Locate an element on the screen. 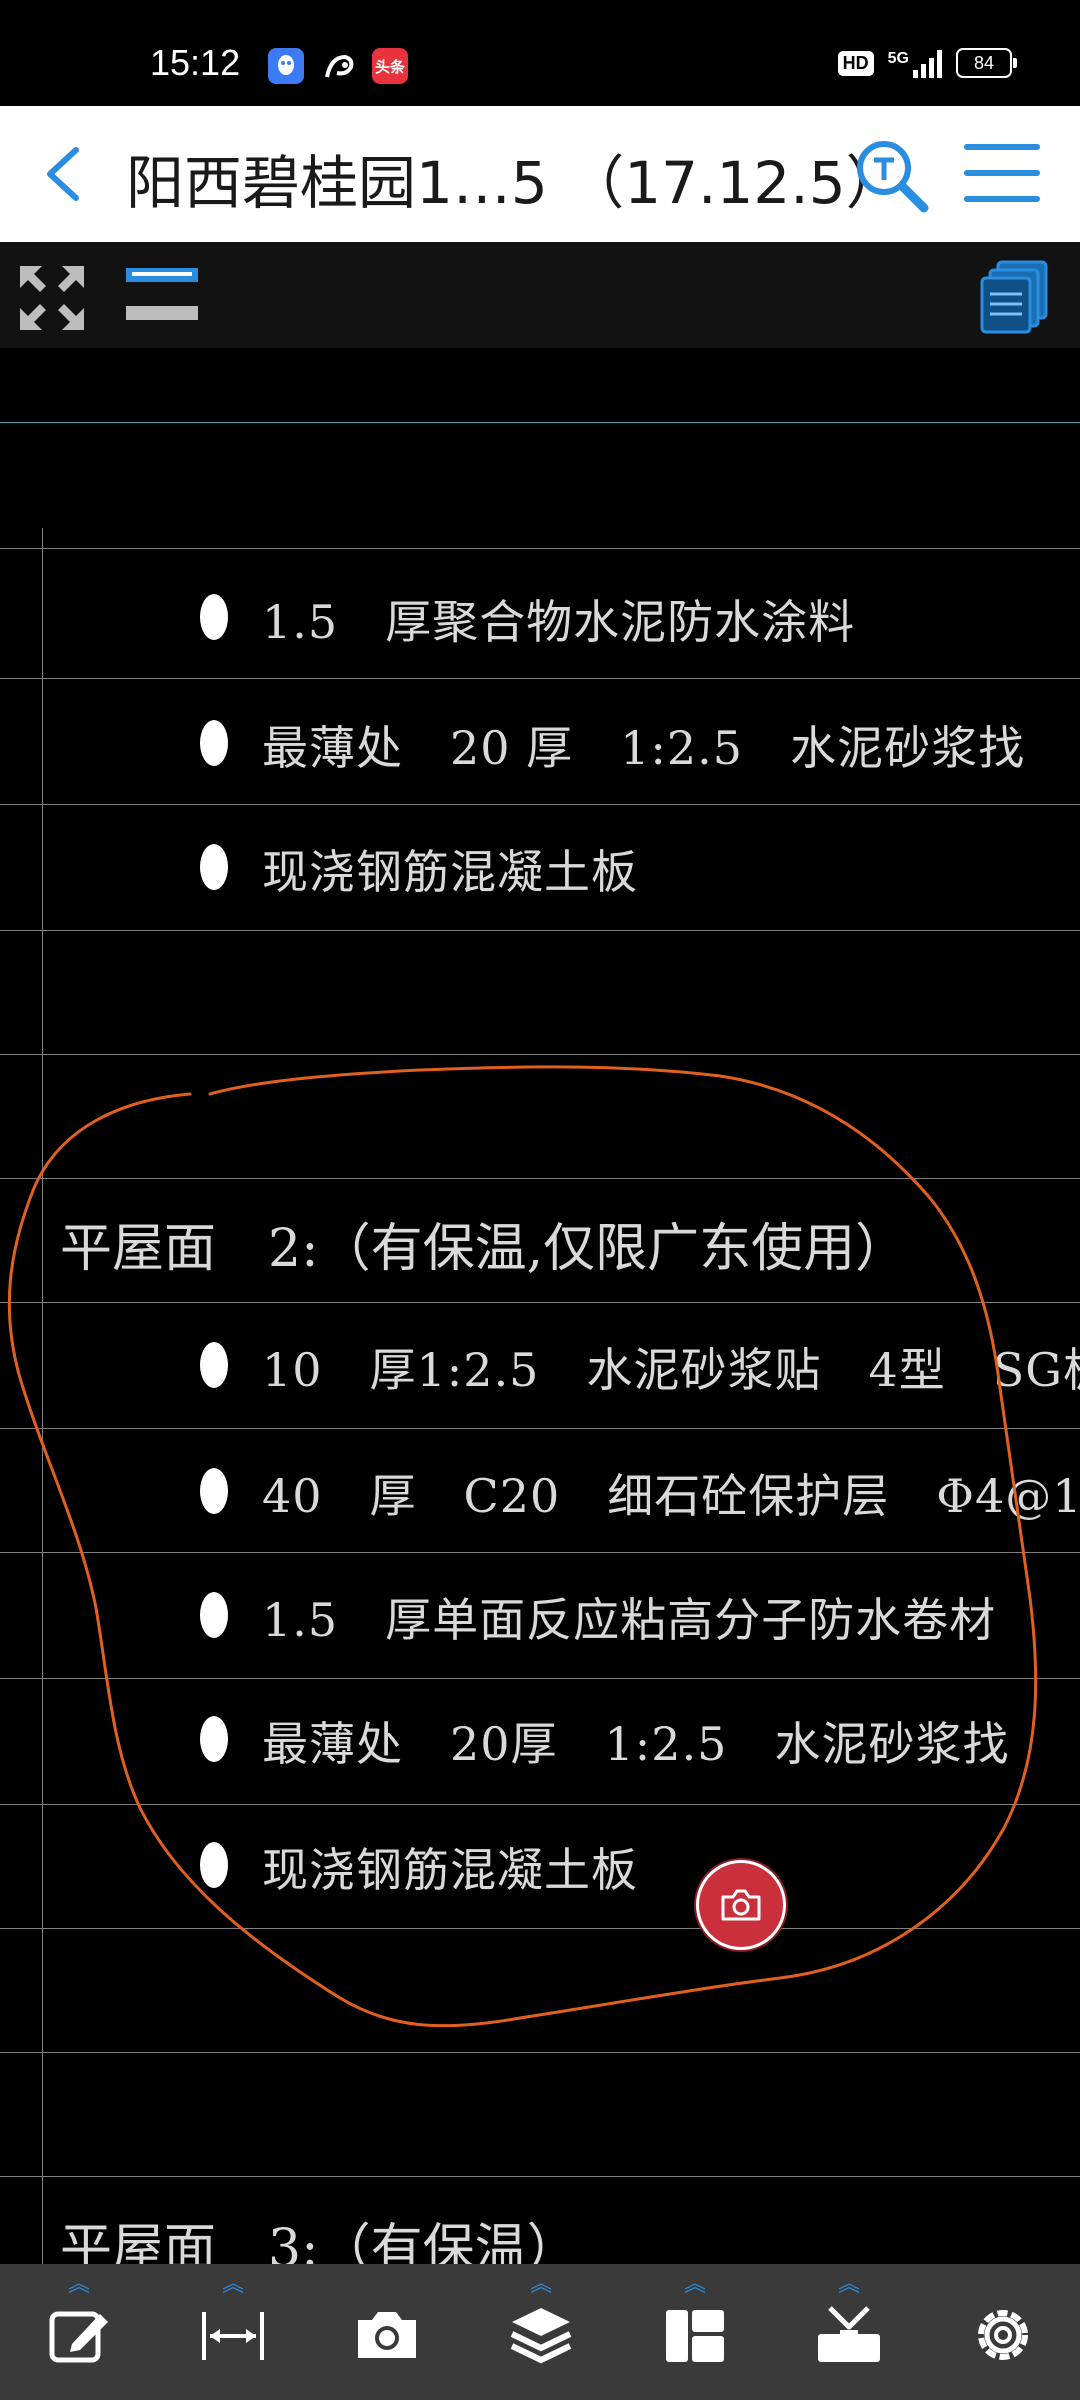 This screenshot has width=1080, height=2400. layout-icon is located at coordinates (695, 2336).